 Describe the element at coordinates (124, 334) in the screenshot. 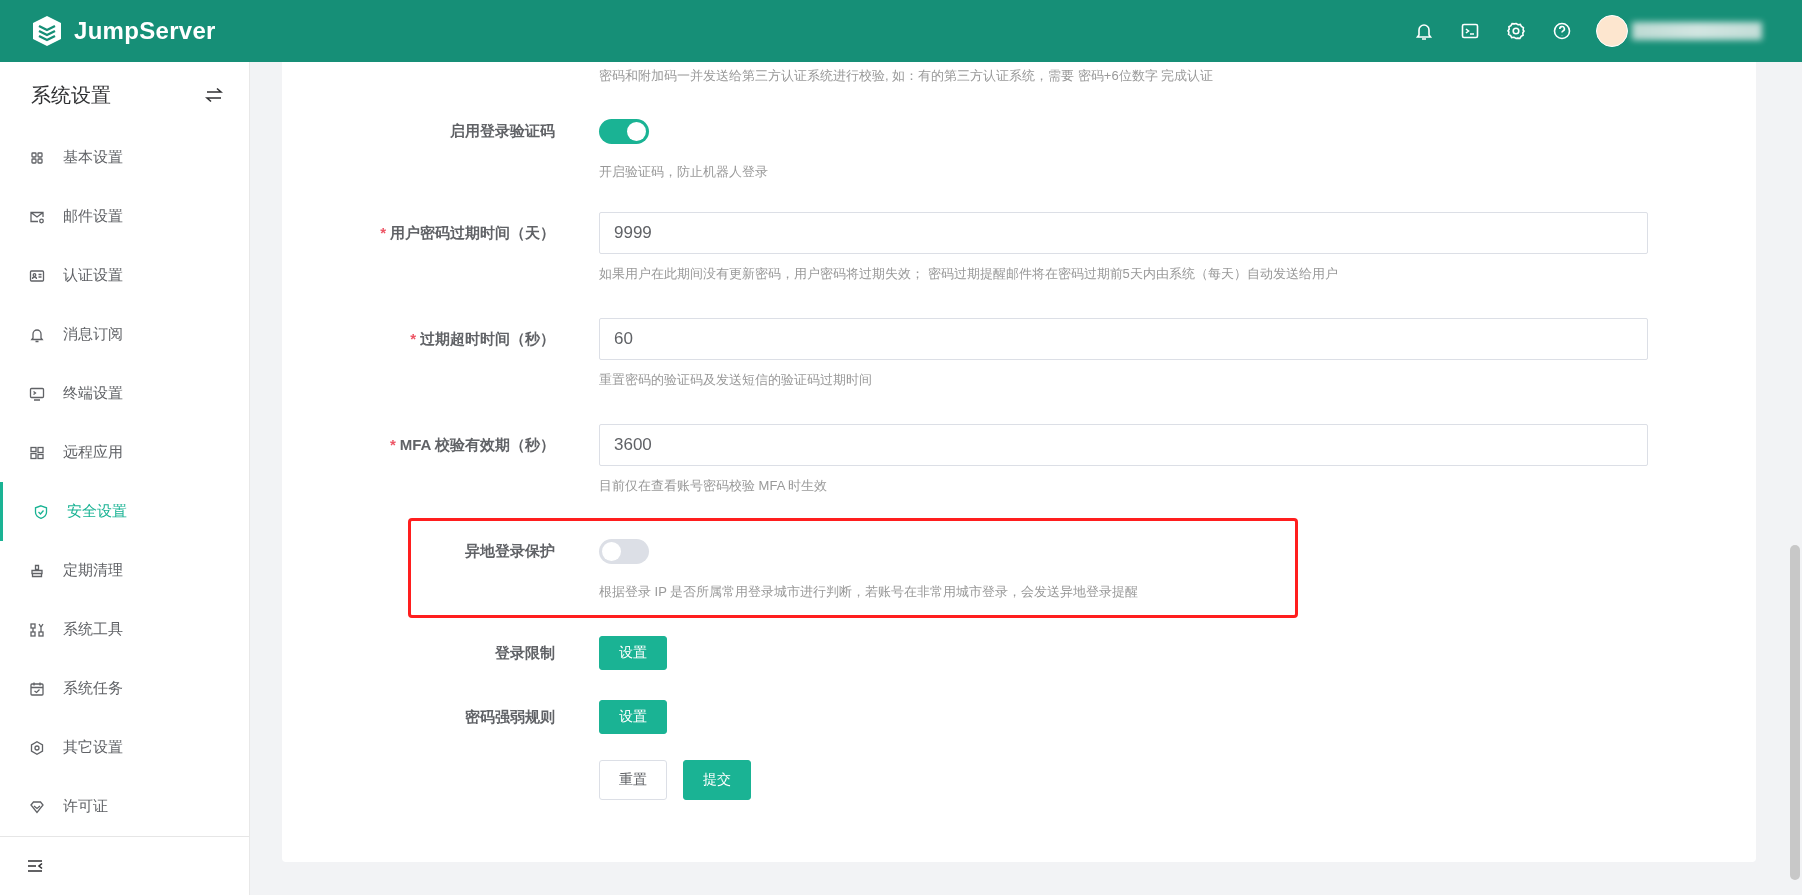

I see `sidebar-item: 消息订阅` at that location.